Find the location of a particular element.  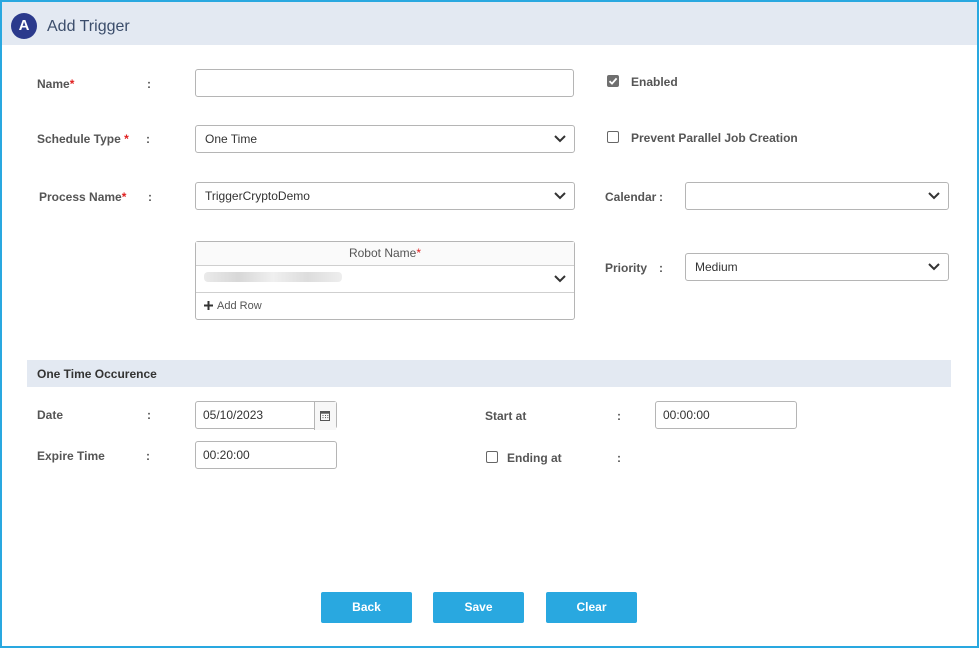

expire-time-colon: : is located at coordinates (148, 456).